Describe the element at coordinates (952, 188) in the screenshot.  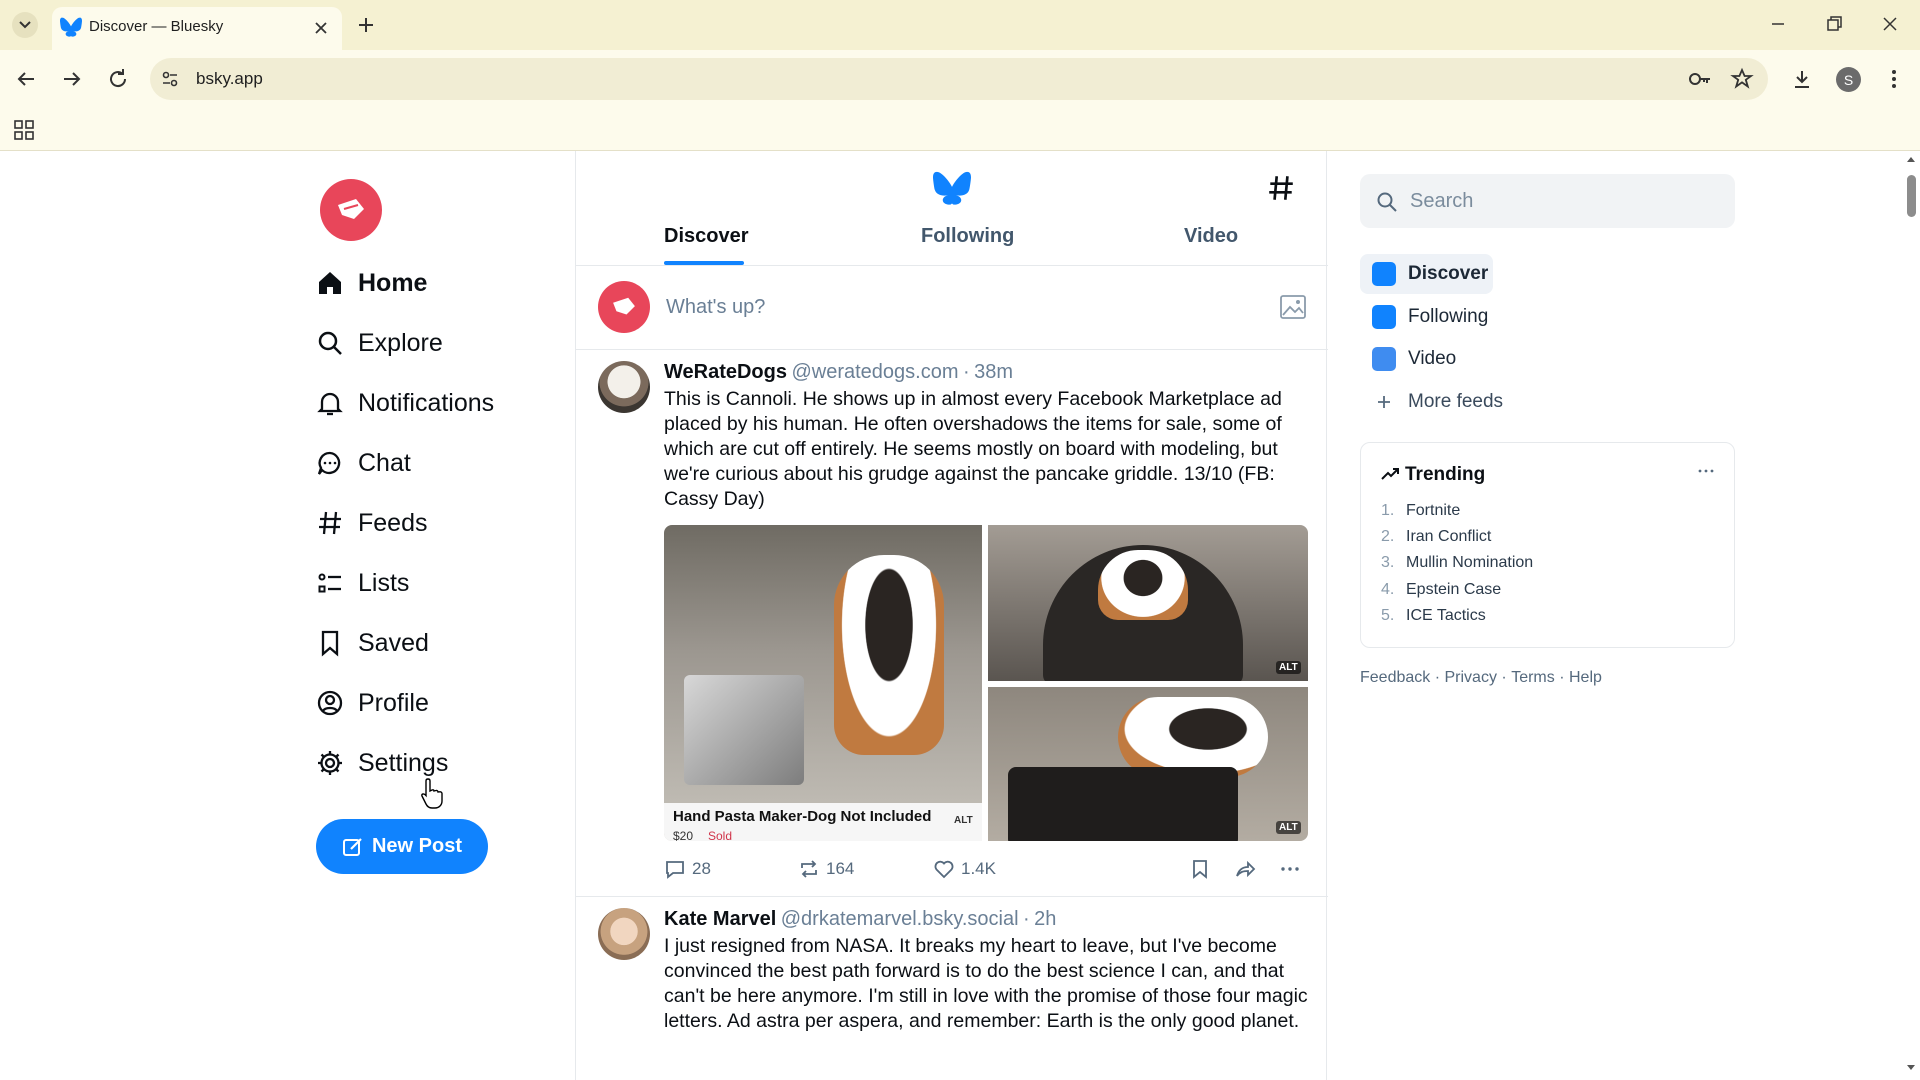
I see `butterfly-logo-icon` at that location.